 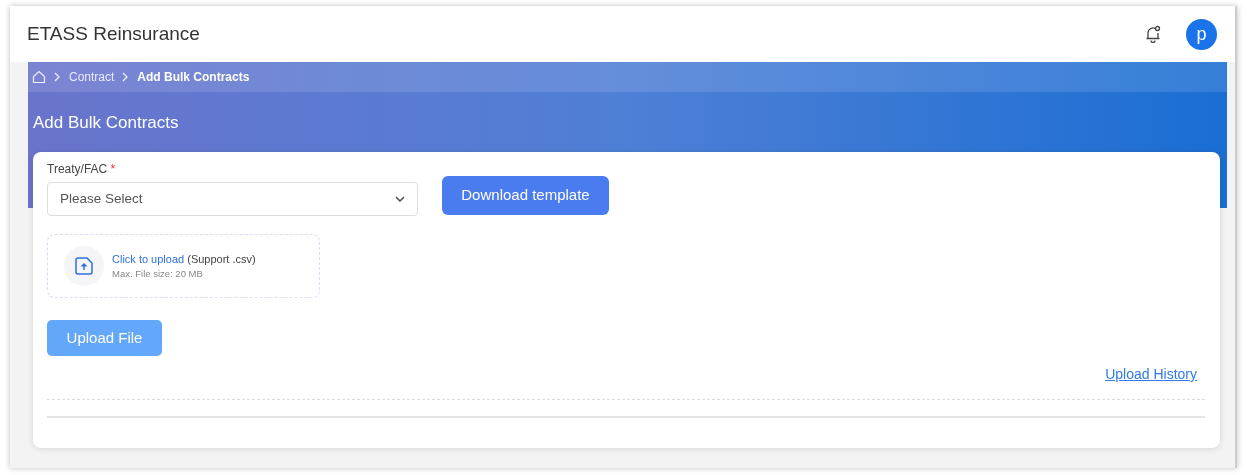 I want to click on support-note: (Support .csv), so click(x=221, y=258).